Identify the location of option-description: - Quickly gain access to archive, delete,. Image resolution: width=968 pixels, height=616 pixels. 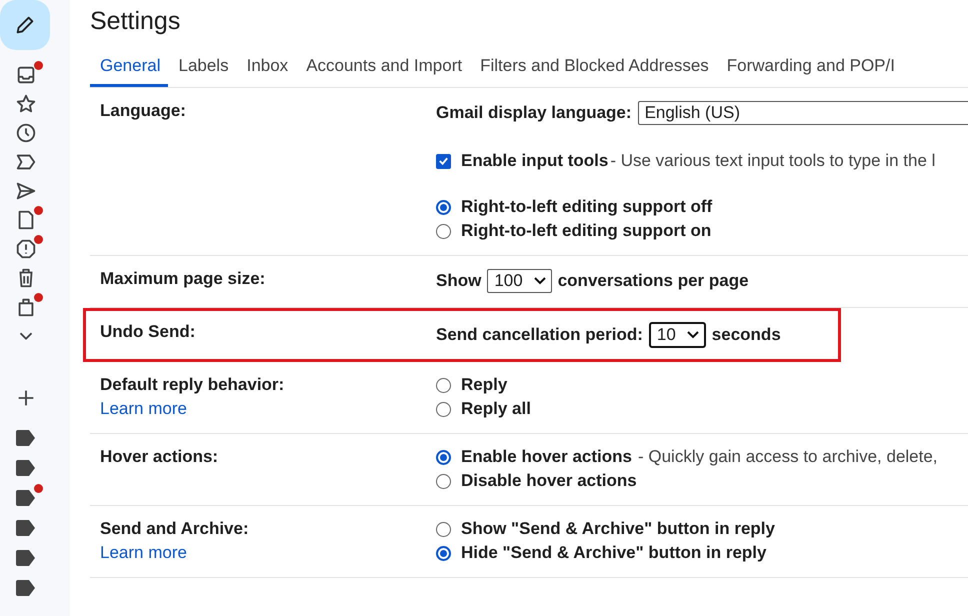
(788, 457).